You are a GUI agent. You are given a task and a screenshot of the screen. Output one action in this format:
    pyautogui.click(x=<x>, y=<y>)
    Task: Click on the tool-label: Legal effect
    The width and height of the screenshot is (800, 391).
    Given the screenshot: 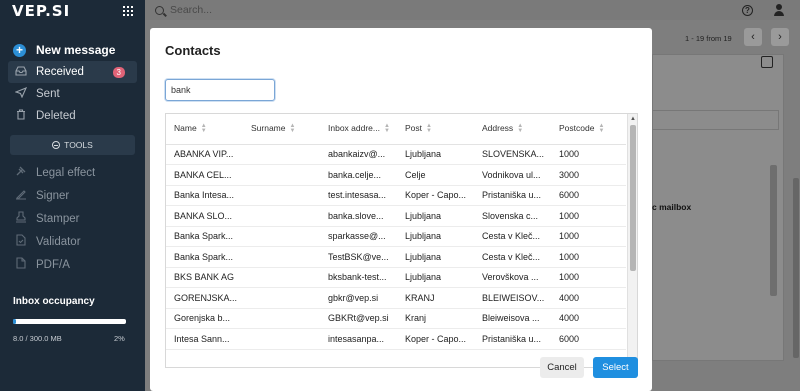 What is the action you would take?
    pyautogui.click(x=66, y=172)
    